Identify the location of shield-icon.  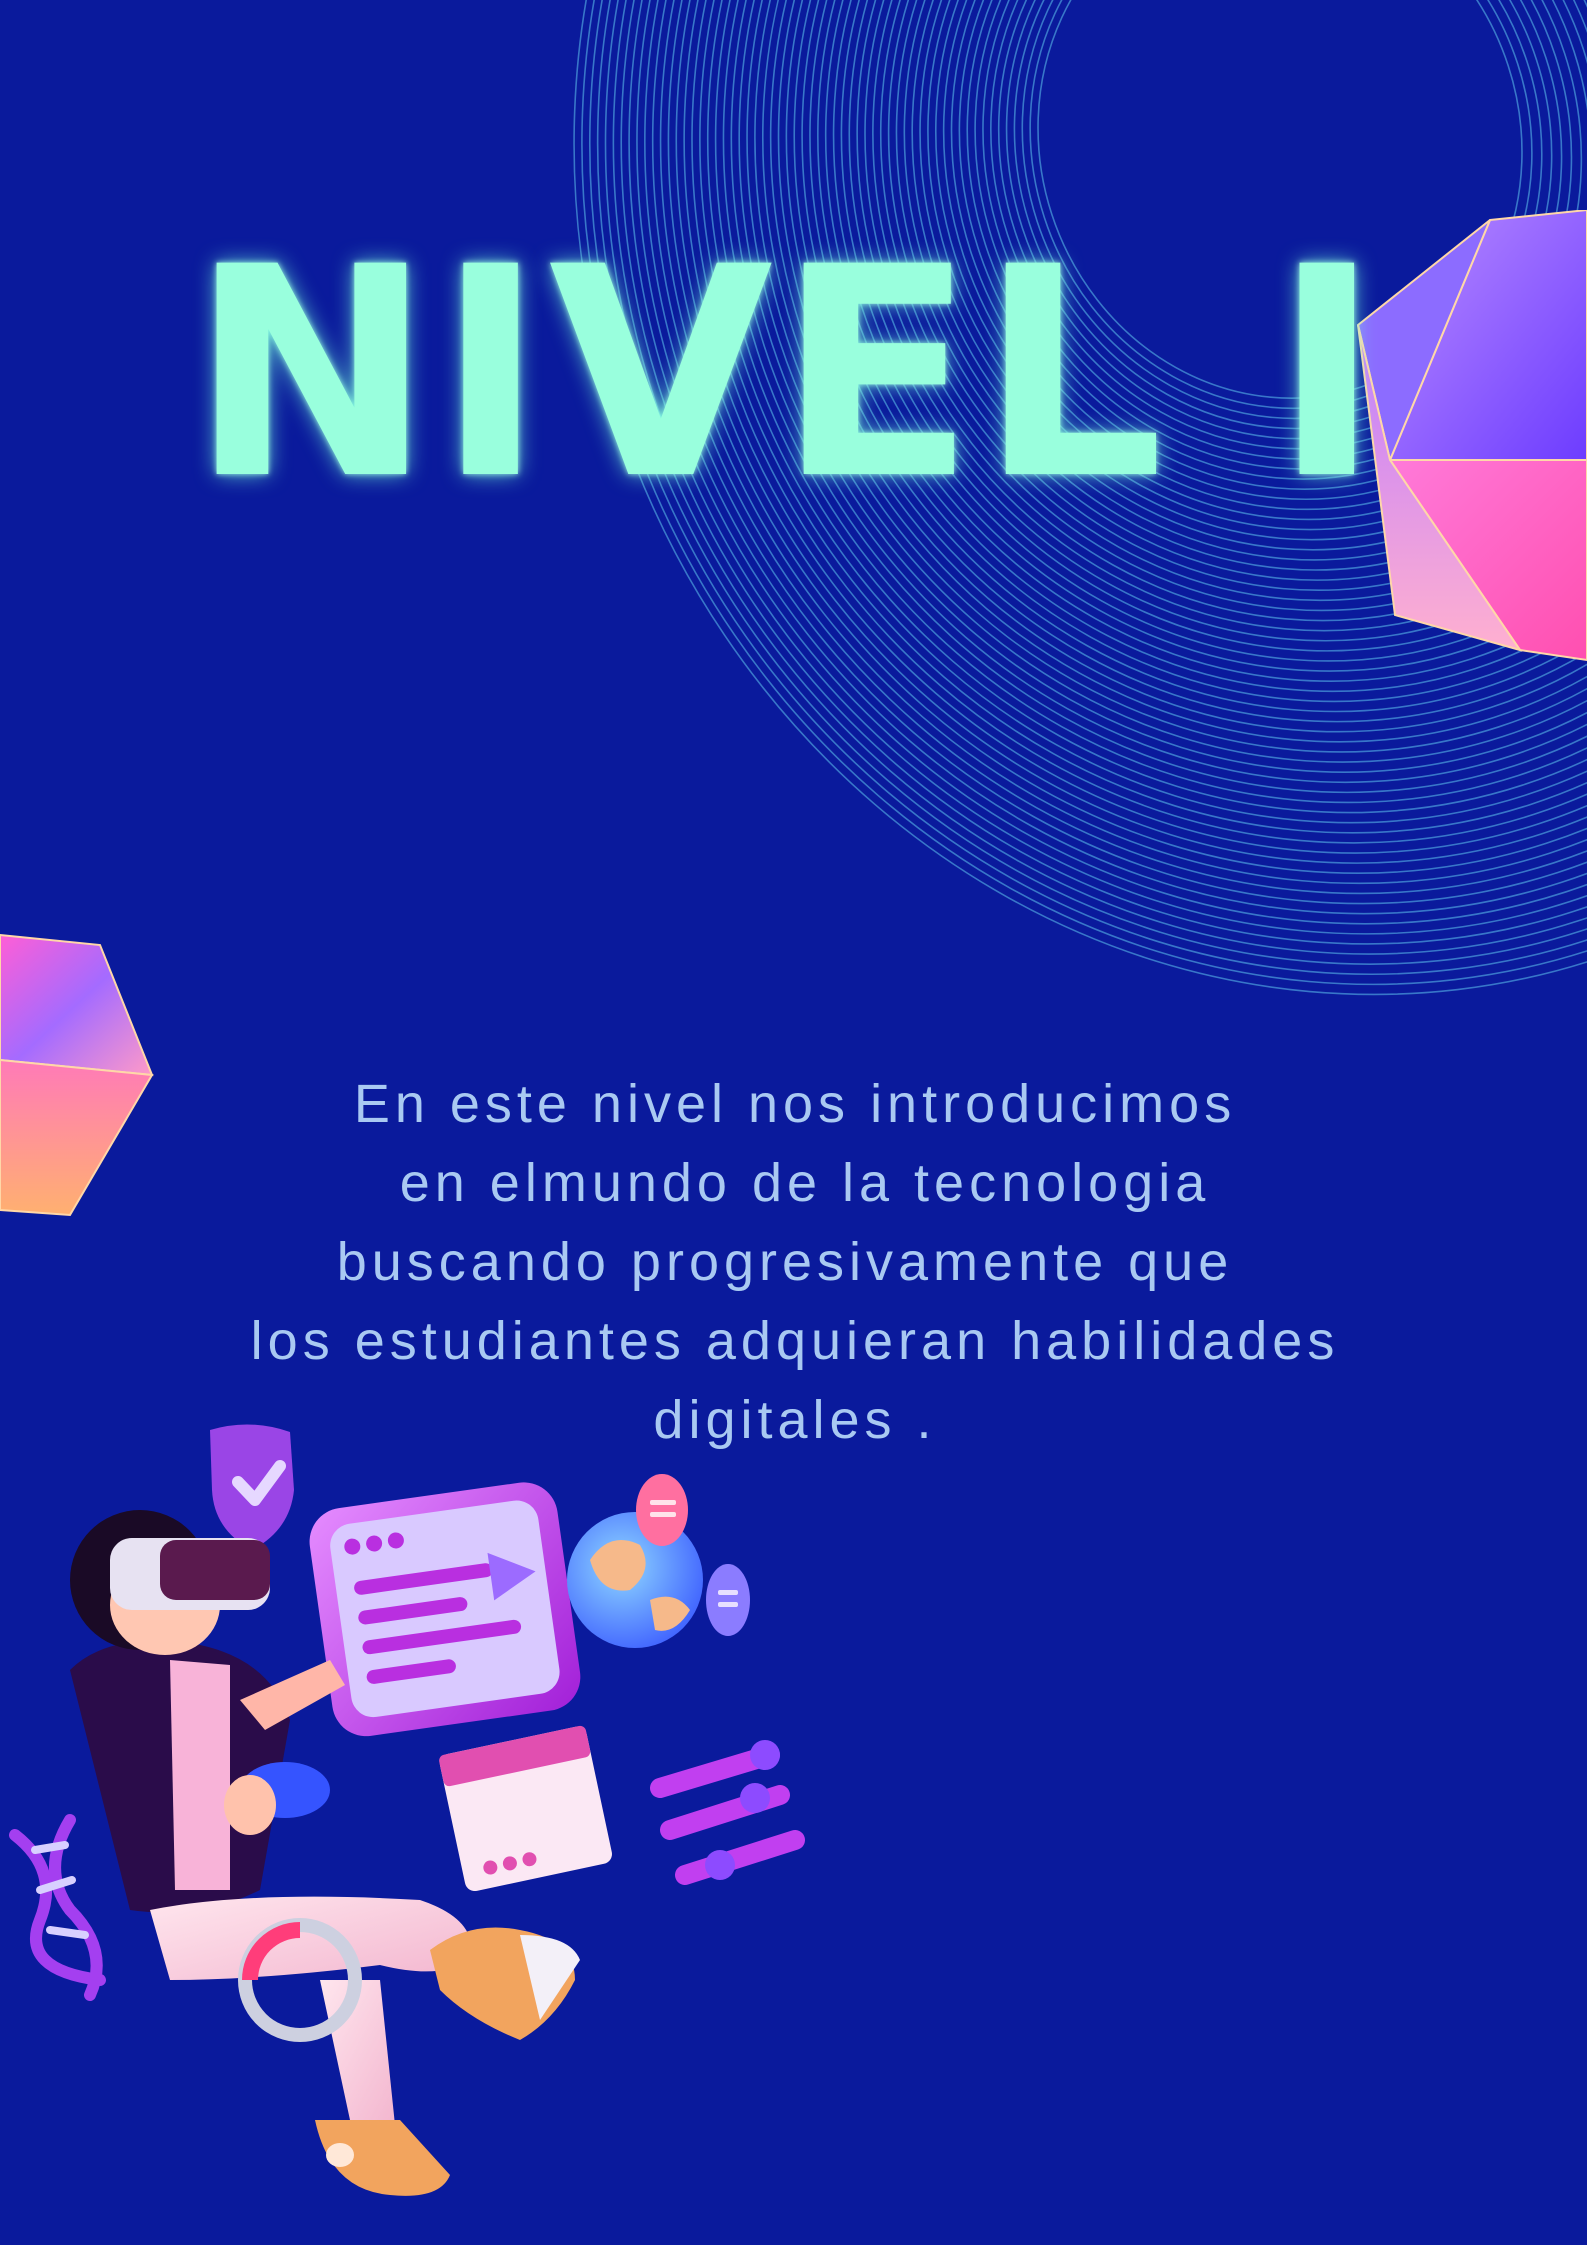
(252, 1487).